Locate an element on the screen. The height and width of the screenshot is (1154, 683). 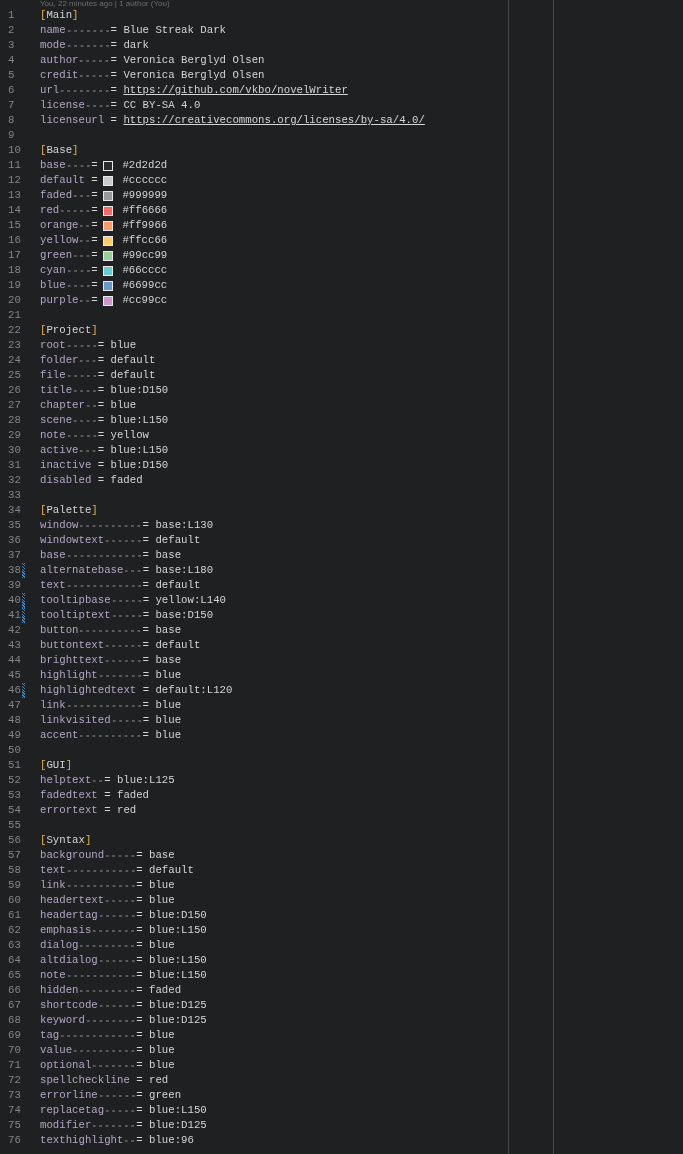
setting-key: headertext is located at coordinates (72, 900).